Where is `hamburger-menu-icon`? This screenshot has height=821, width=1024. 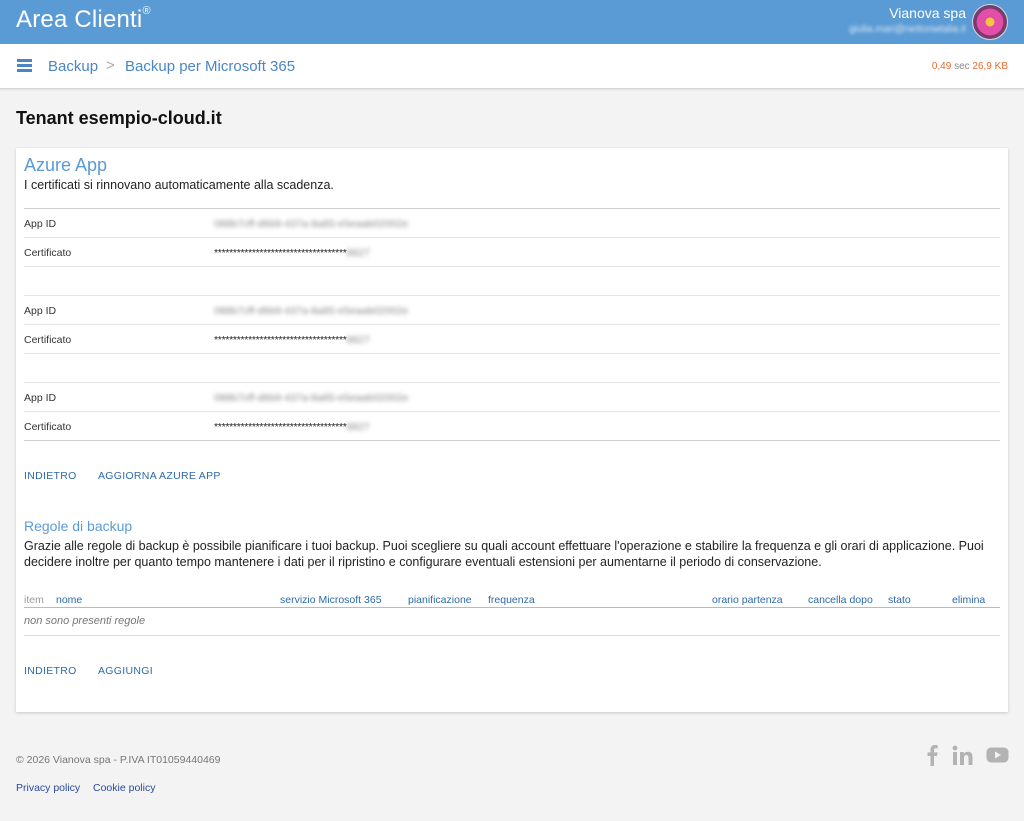
hamburger-menu-icon is located at coordinates (24, 65).